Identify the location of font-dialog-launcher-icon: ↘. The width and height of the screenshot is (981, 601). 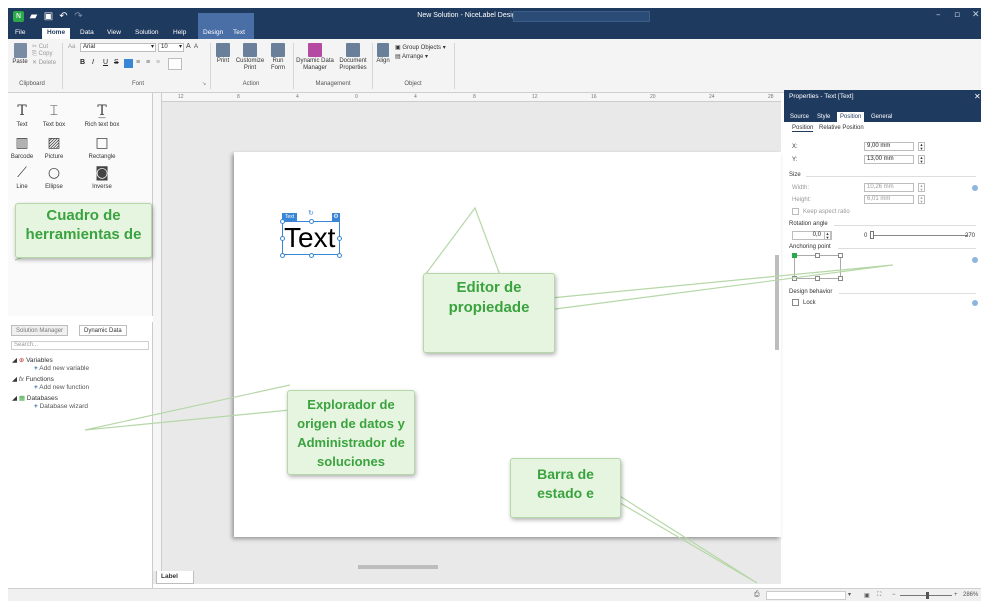
(204, 84).